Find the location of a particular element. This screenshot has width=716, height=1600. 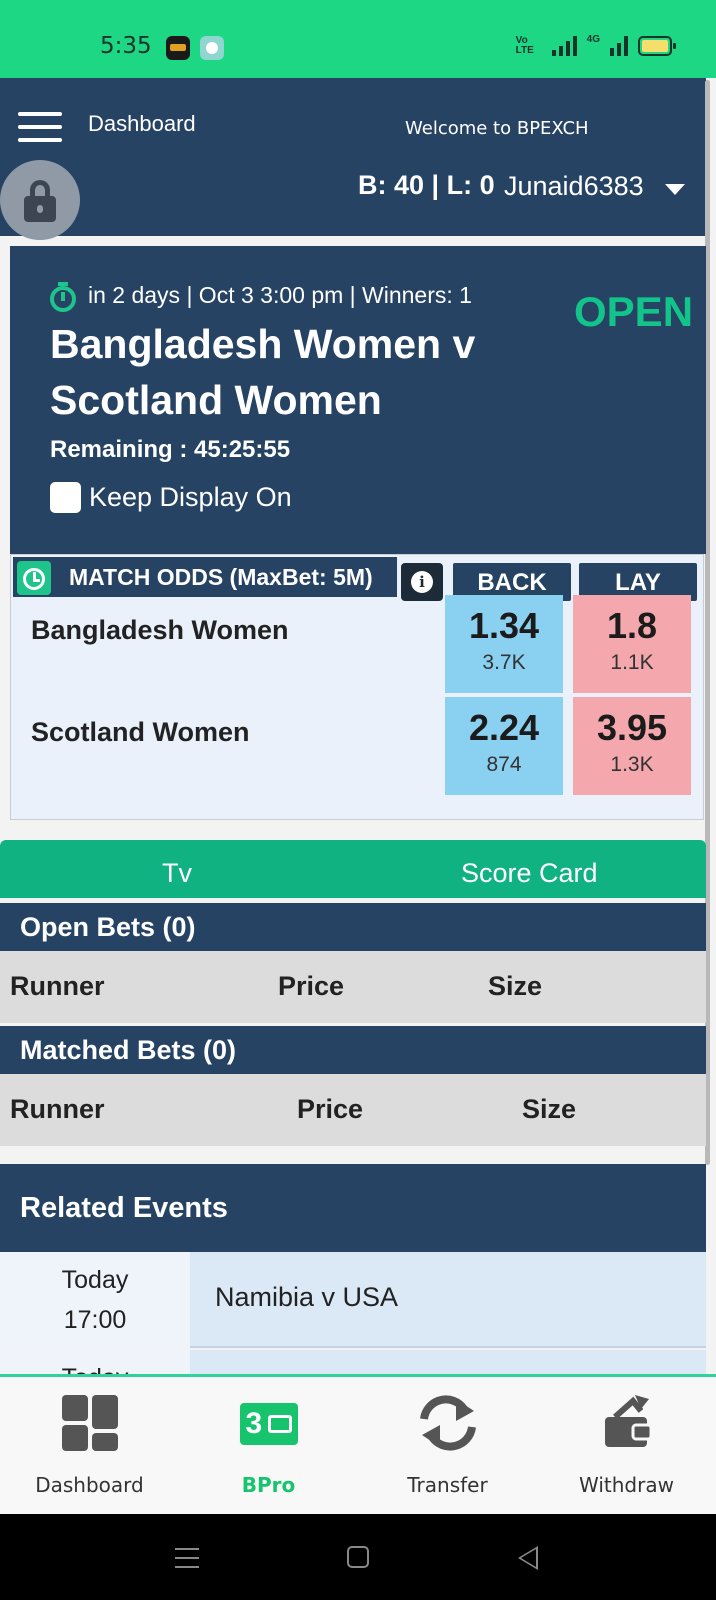

nav-bpro: 3 BPro is located at coordinates (268, 1445).